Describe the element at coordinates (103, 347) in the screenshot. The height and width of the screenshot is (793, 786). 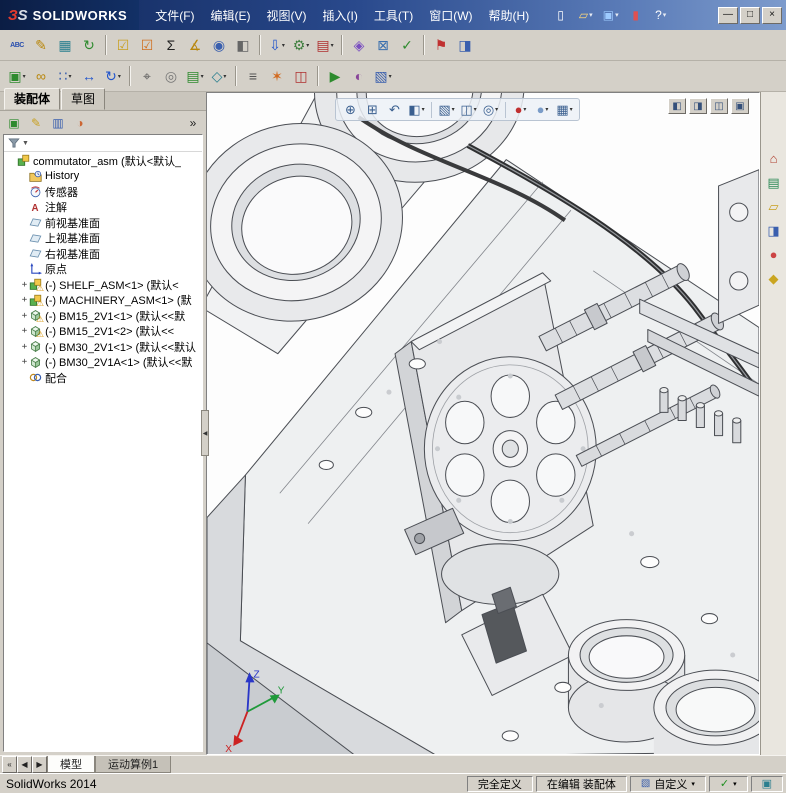
I see `tree-item: + ⚠ (-) BM30_2V1<1> (默认<<默认` at that location.